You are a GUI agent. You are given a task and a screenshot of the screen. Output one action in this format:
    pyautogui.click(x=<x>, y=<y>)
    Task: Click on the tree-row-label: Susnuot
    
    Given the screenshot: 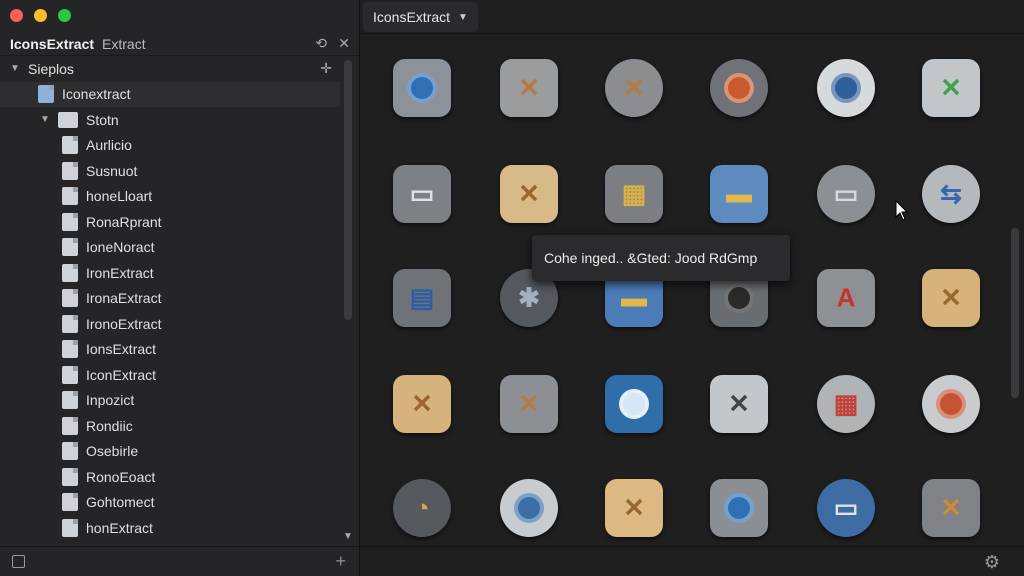 What is the action you would take?
    pyautogui.click(x=112, y=170)
    